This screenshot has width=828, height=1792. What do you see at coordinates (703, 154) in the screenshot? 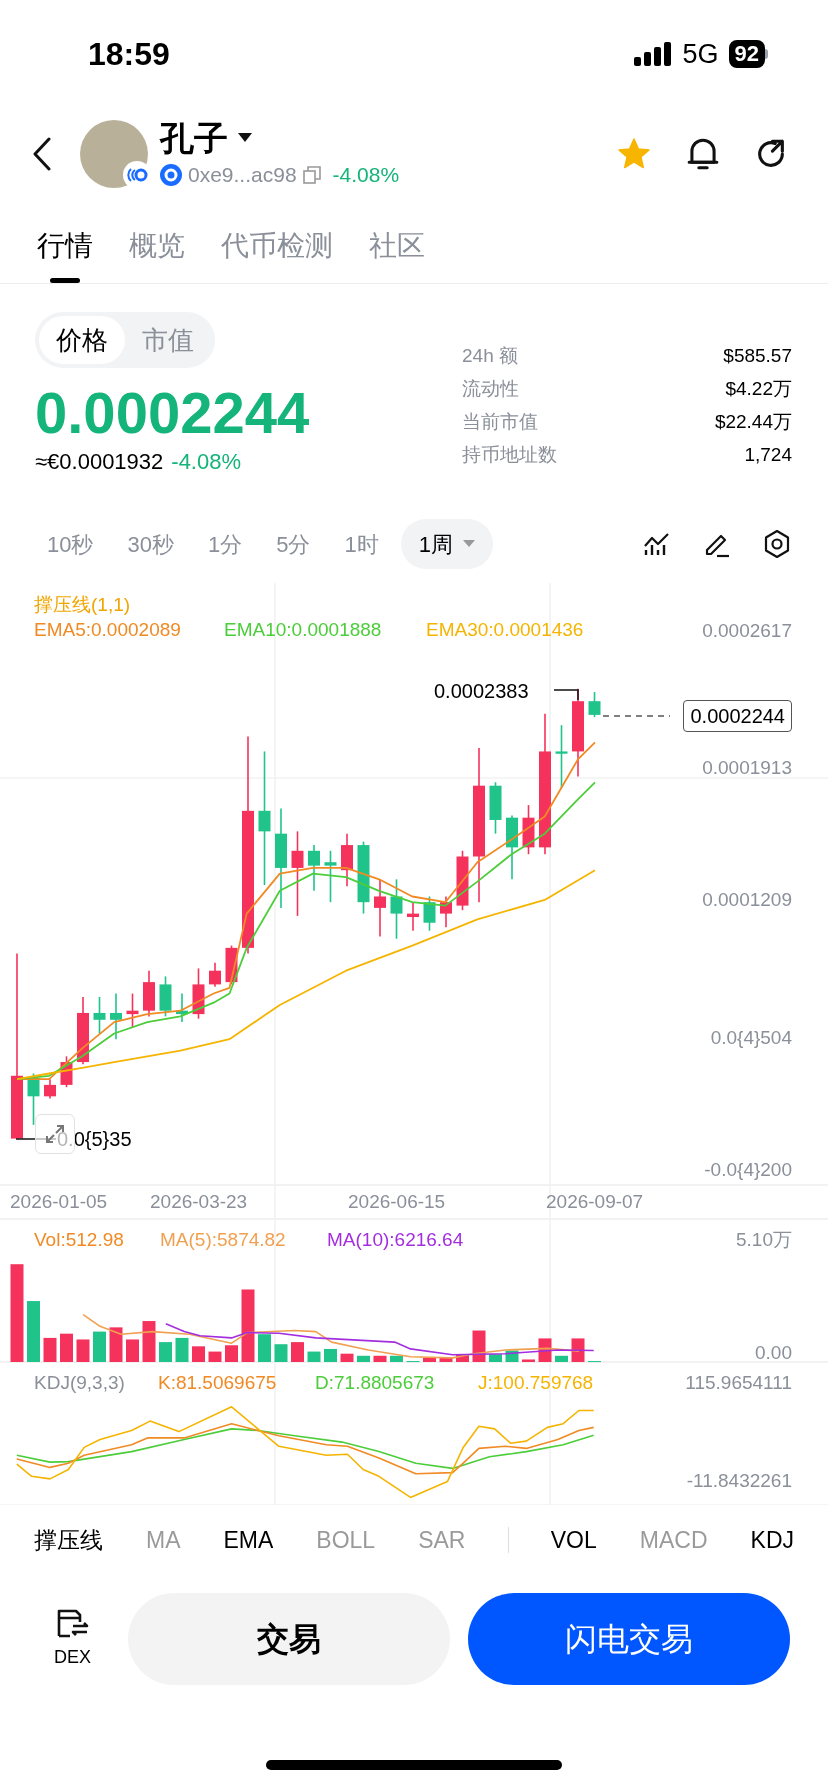
I see `bell-icon` at bounding box center [703, 154].